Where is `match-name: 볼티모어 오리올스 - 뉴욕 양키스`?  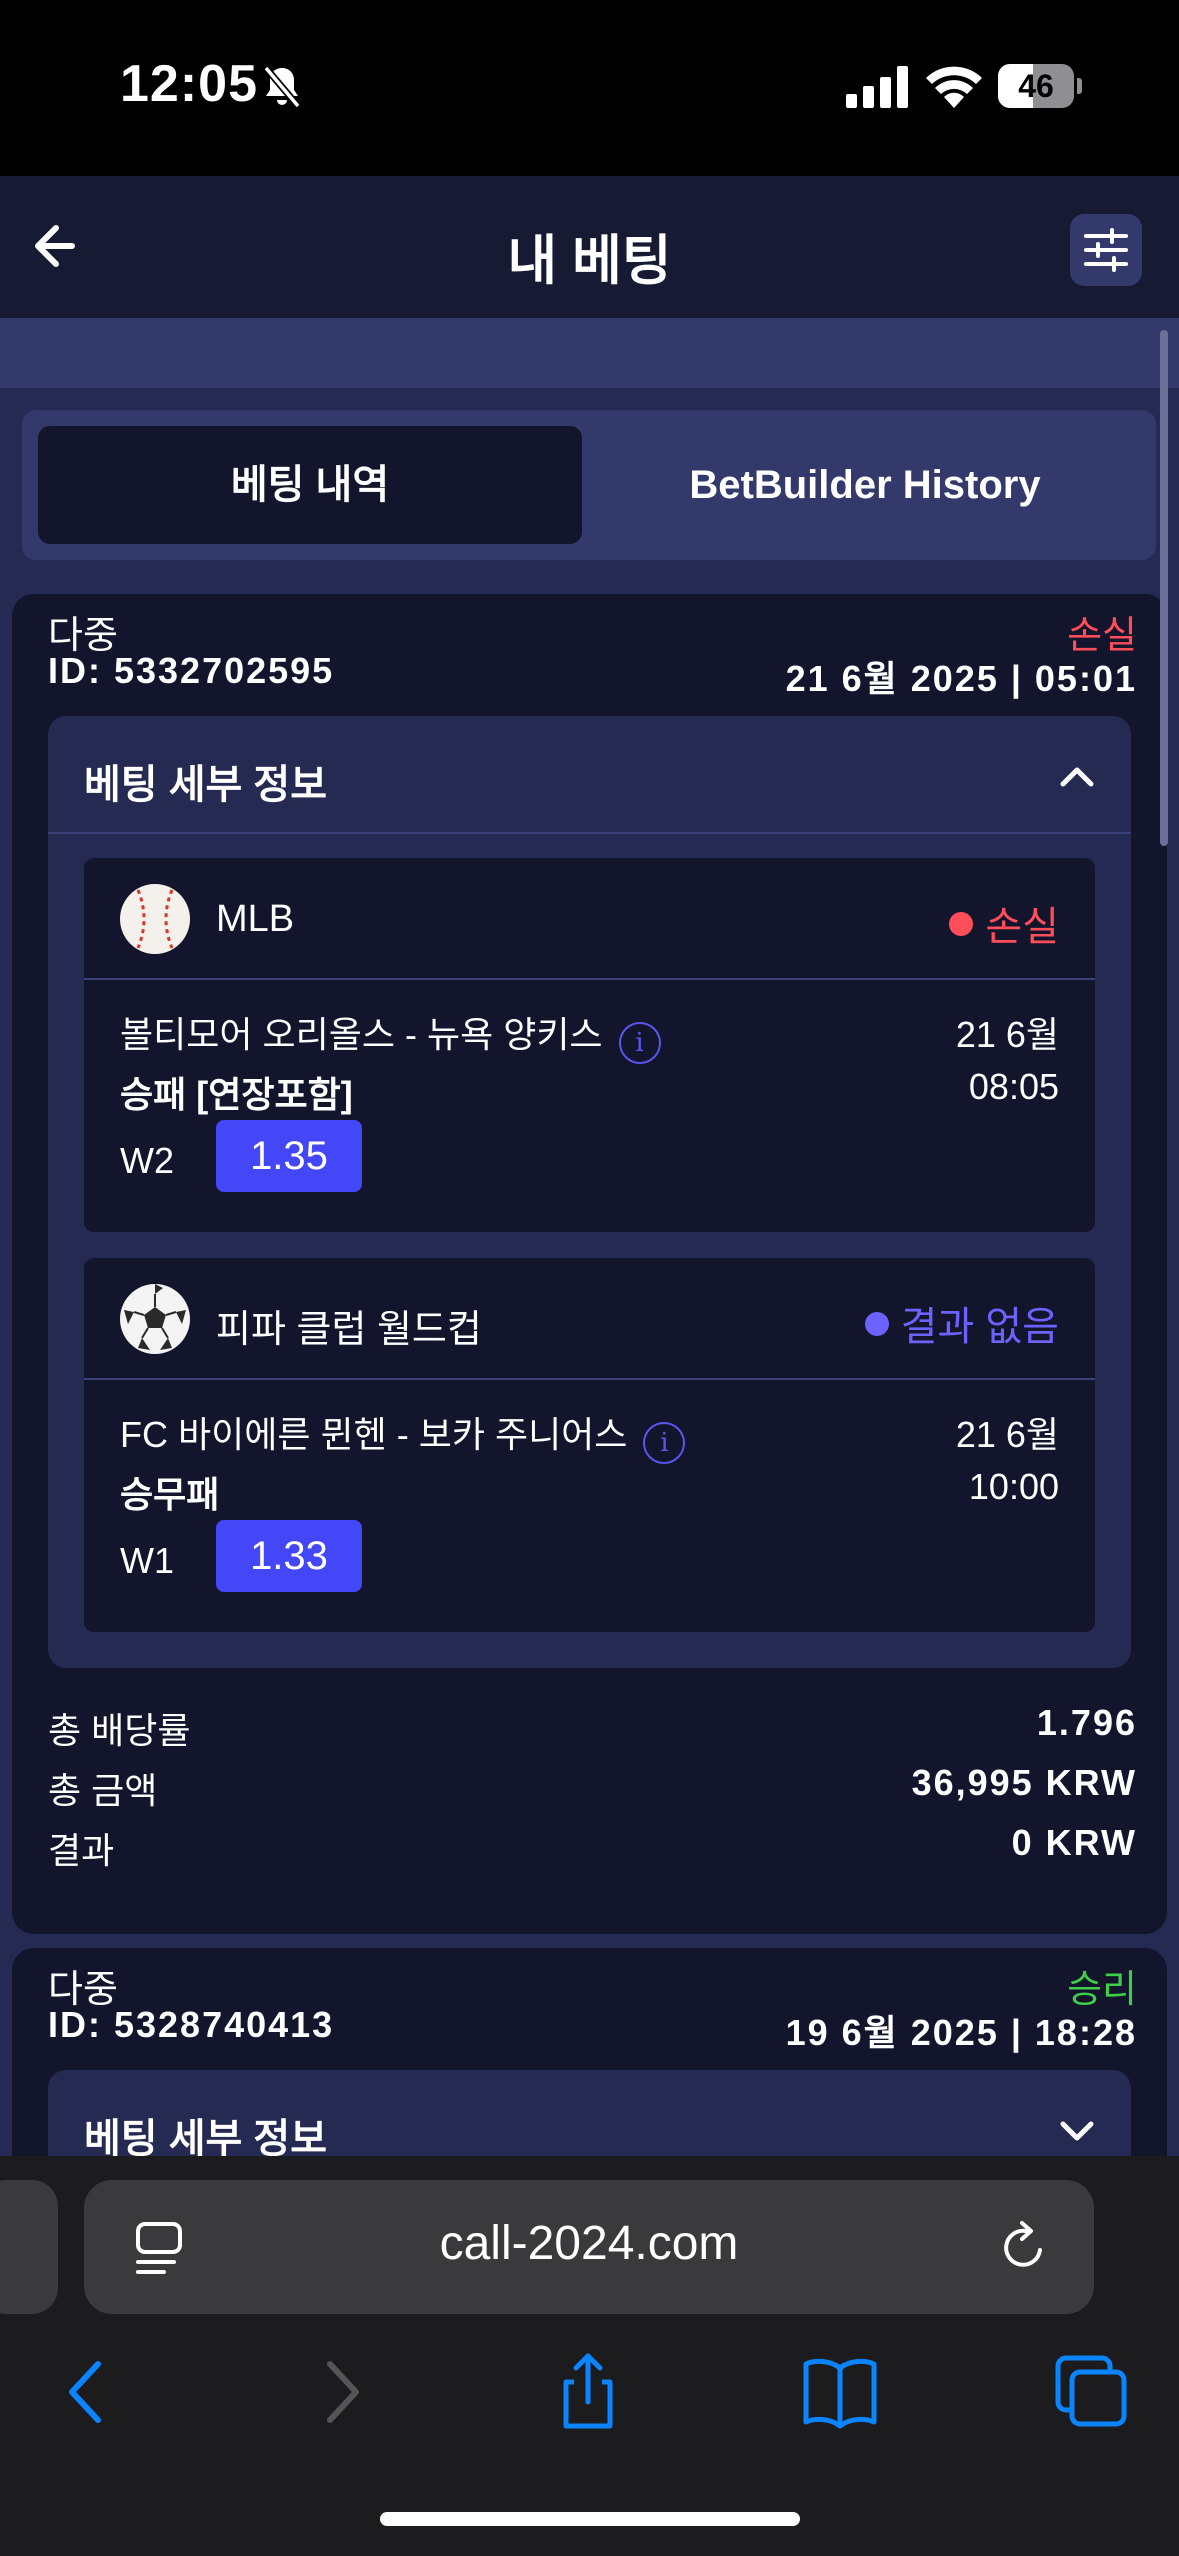 match-name: 볼티모어 오리올스 - 뉴욕 양키스 is located at coordinates (361, 1034).